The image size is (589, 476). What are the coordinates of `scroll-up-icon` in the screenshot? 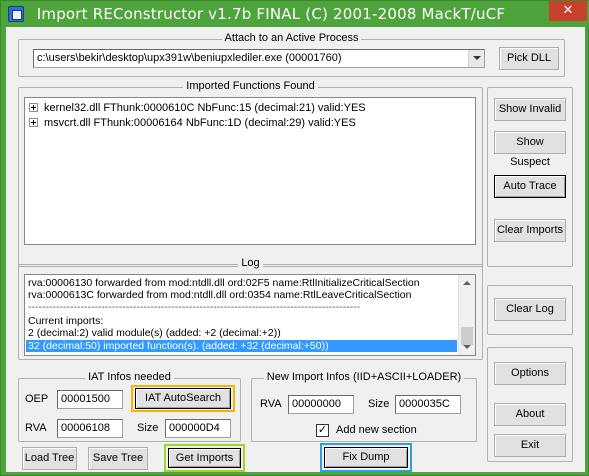 It's located at (467, 283).